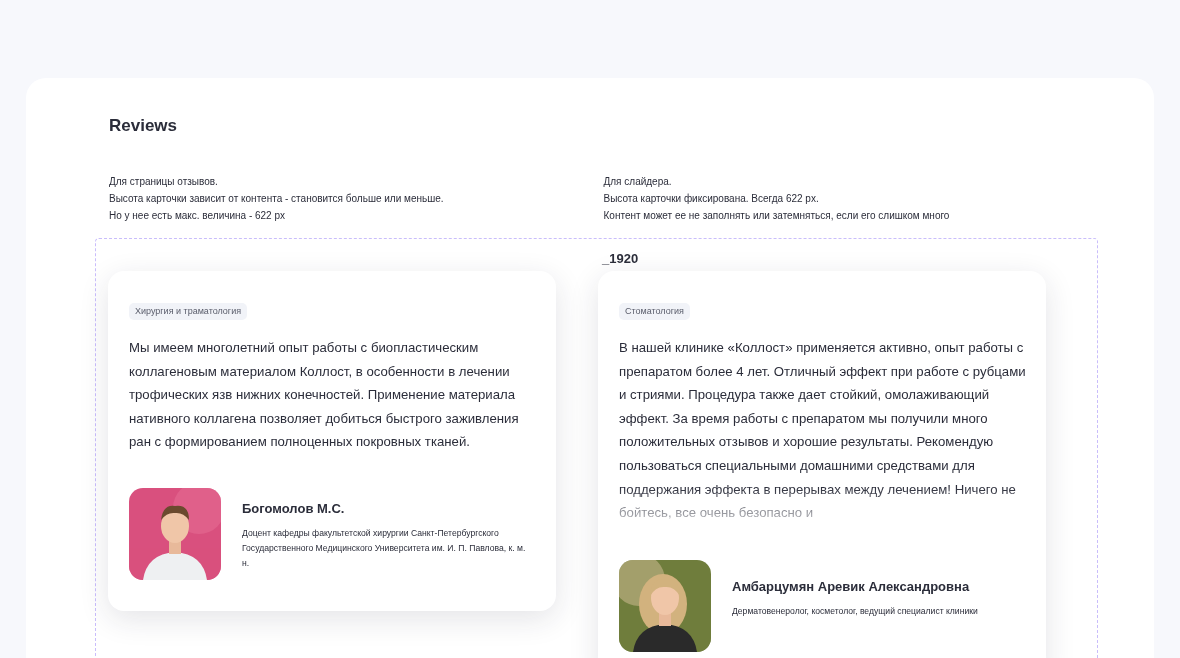 Image resolution: width=1180 pixels, height=658 pixels. I want to click on note-text: Высота карточки фиксирована. Всегда 622 px., so click(711, 199).